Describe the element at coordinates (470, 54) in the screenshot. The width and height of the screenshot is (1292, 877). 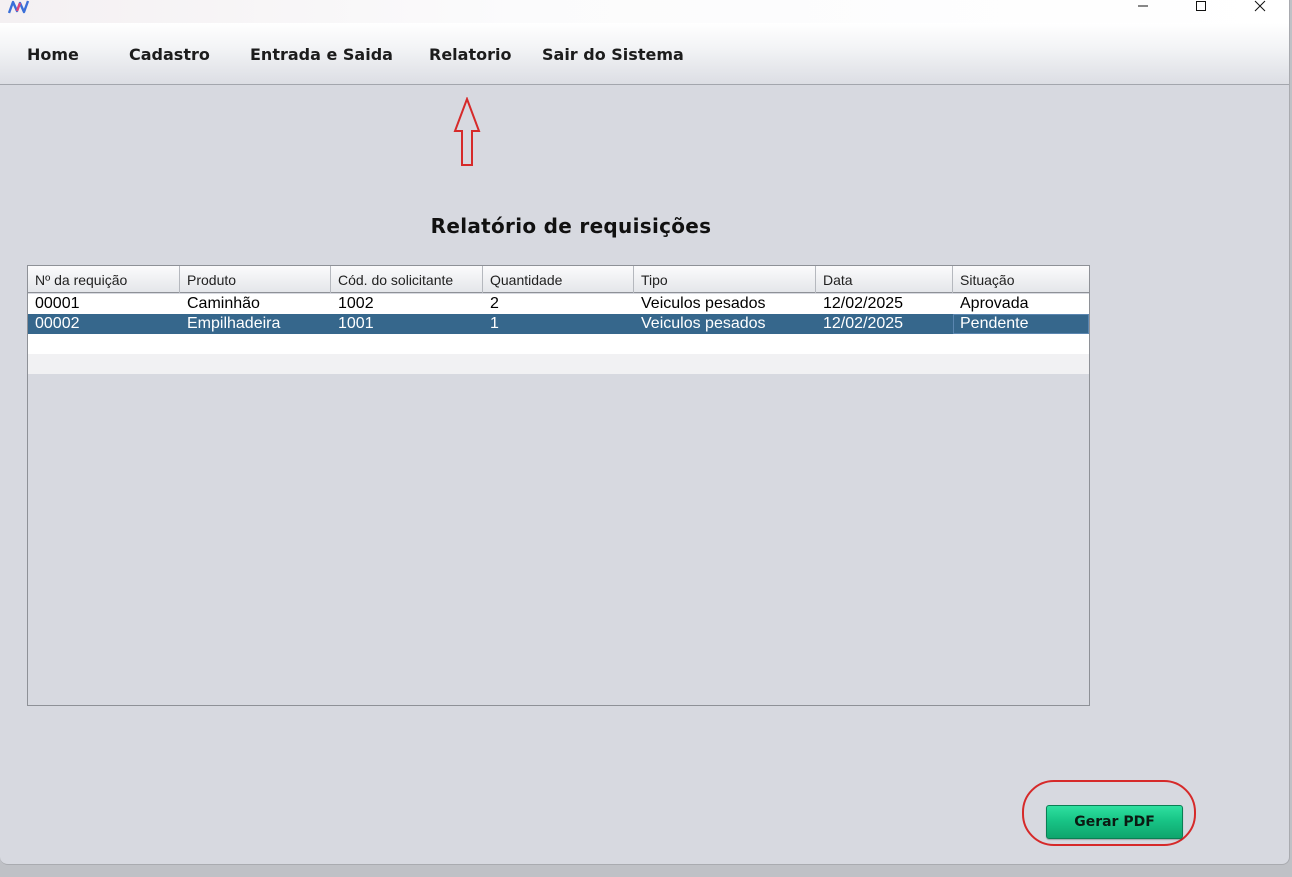
I see `menu-item-relatorio: Relatorio` at that location.